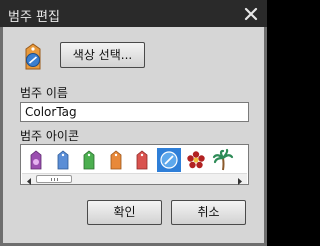  Describe the element at coordinates (29, 180) in the screenshot. I see `scroll-left-icon` at that location.